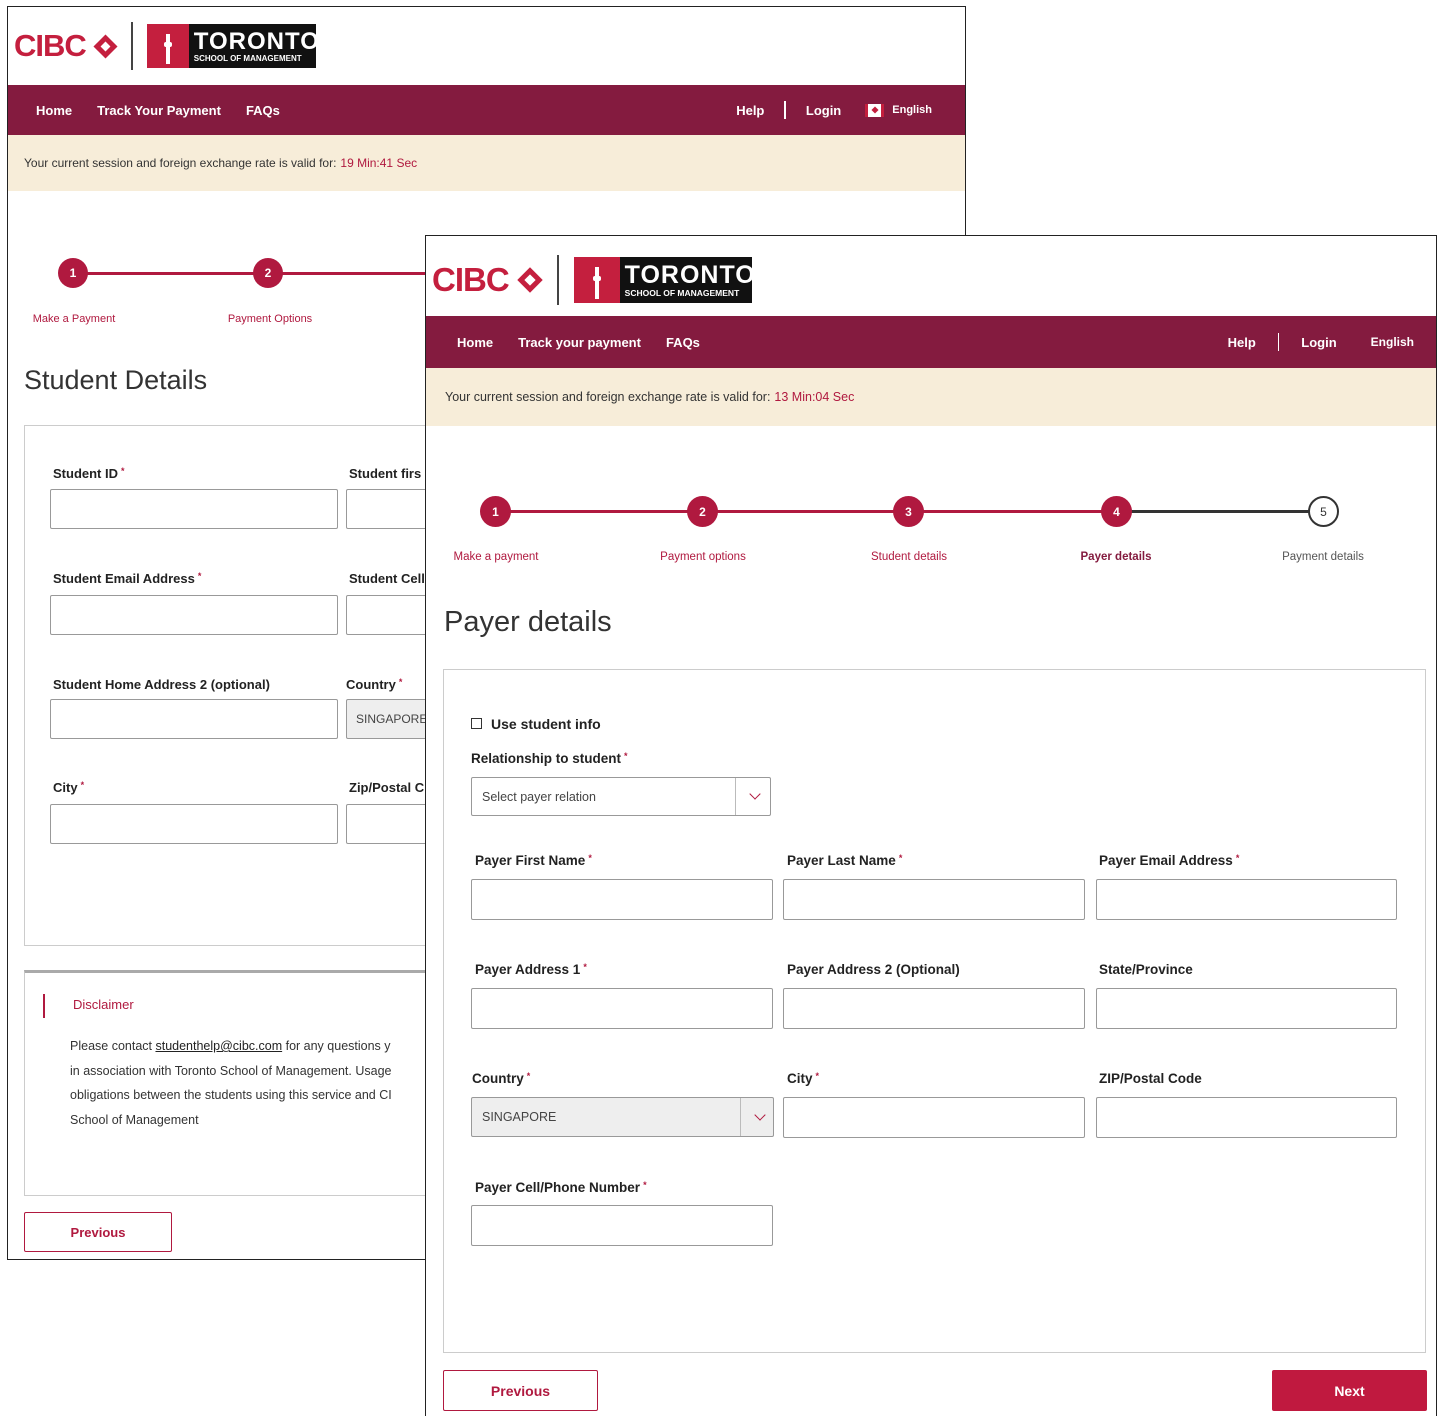 This screenshot has width=1440, height=1416. What do you see at coordinates (519, 1117) in the screenshot?
I see `payer-country-value: SINGAPORE` at bounding box center [519, 1117].